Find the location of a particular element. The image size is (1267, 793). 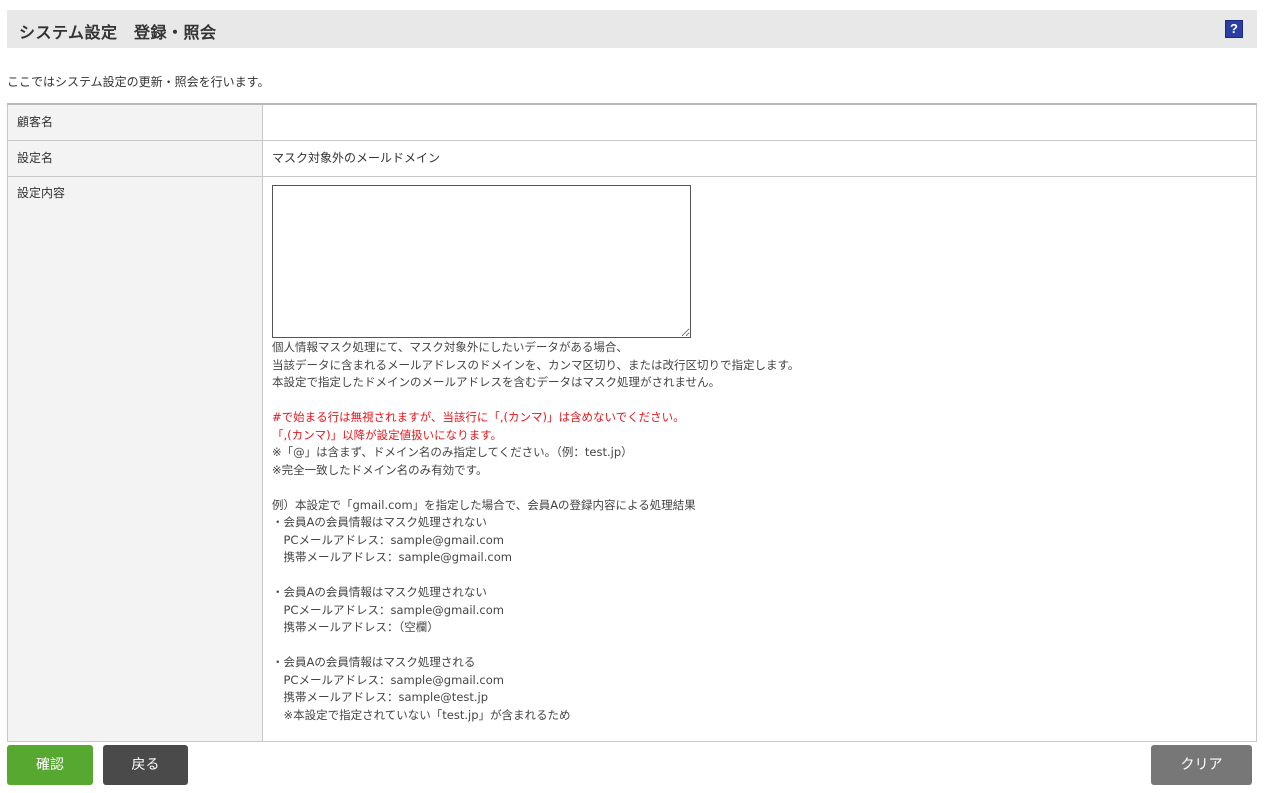

help-icon: ? is located at coordinates (1234, 29).